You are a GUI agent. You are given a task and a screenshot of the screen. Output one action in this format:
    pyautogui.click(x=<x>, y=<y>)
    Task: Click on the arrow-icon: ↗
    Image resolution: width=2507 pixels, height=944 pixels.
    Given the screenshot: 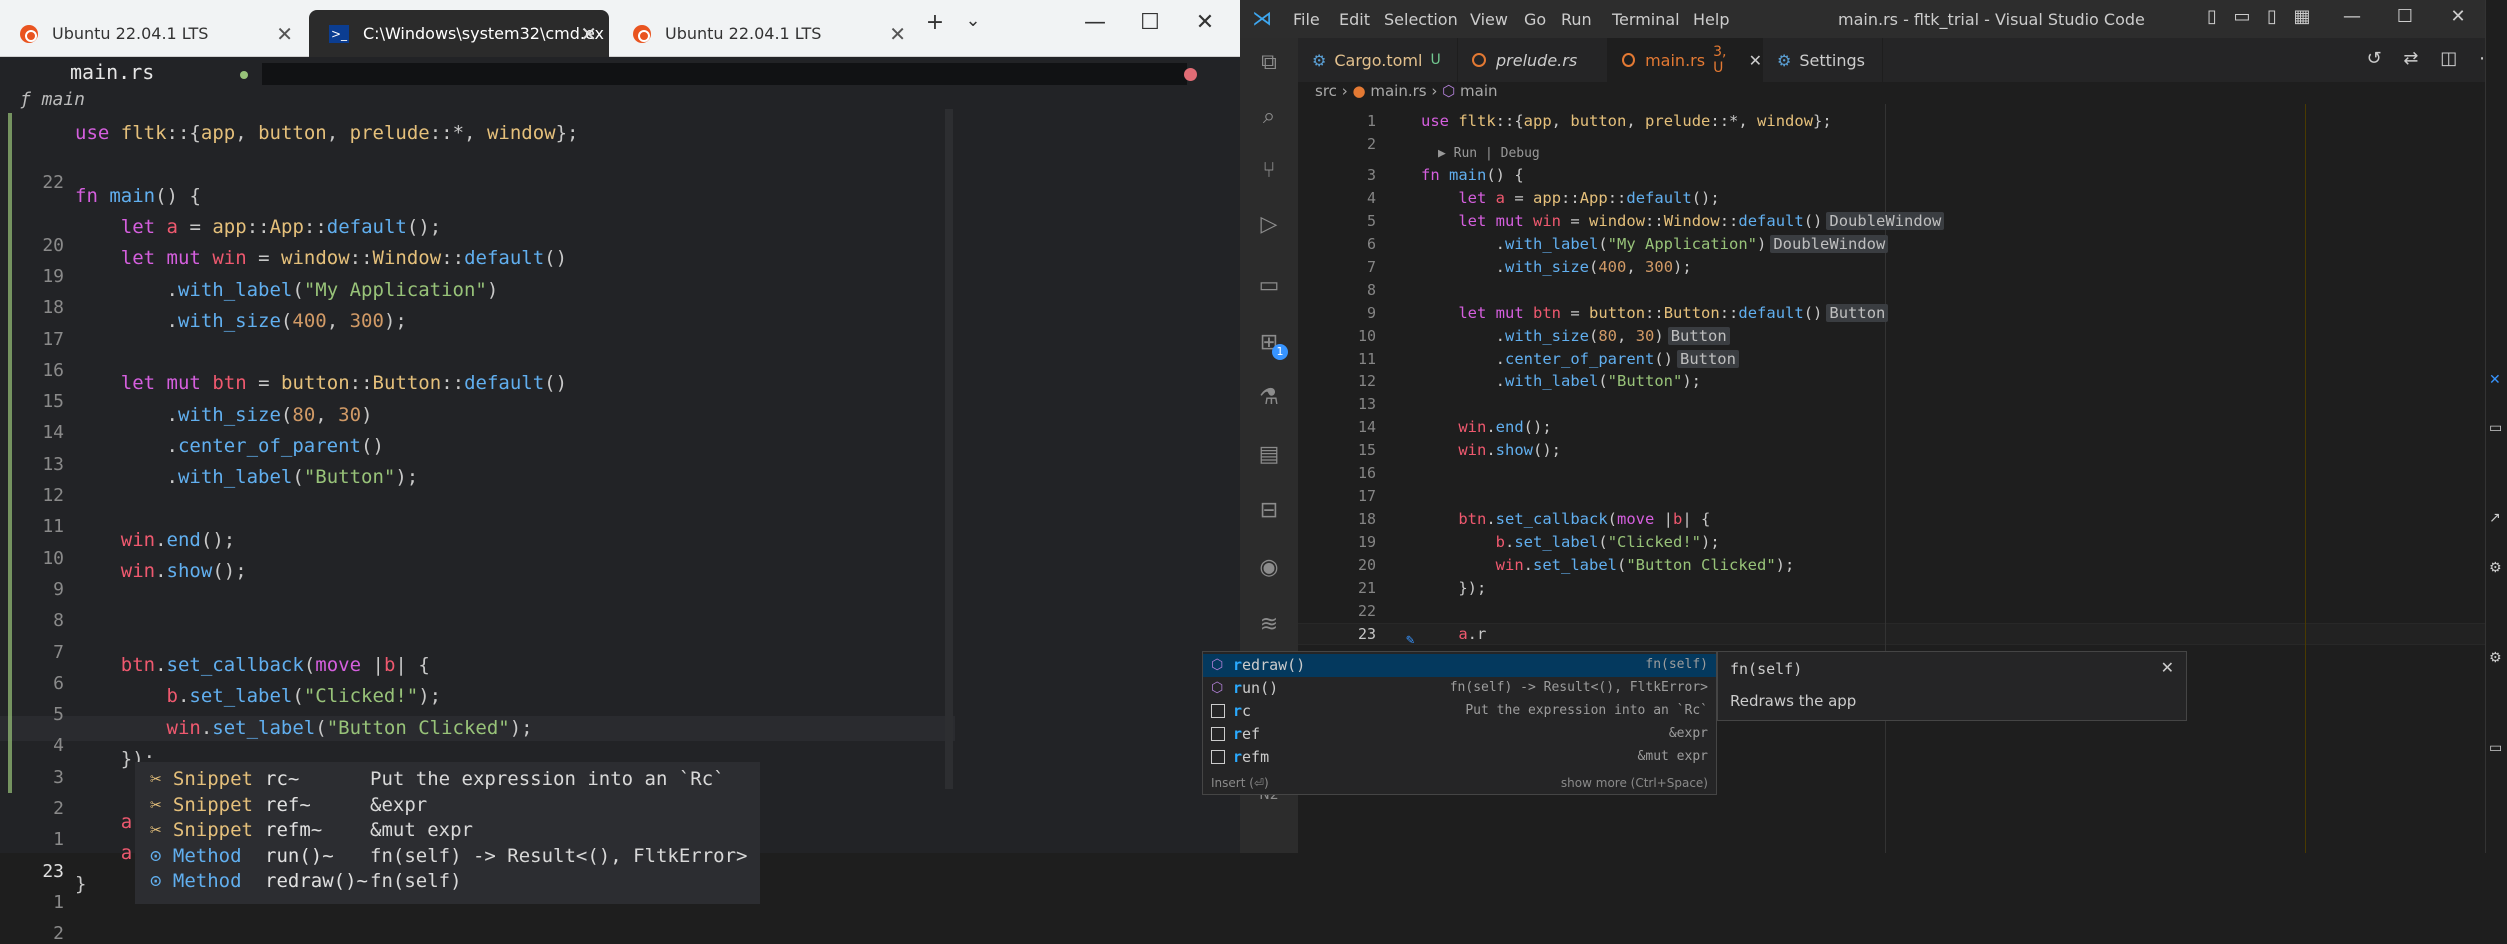 What is the action you would take?
    pyautogui.click(x=2497, y=518)
    